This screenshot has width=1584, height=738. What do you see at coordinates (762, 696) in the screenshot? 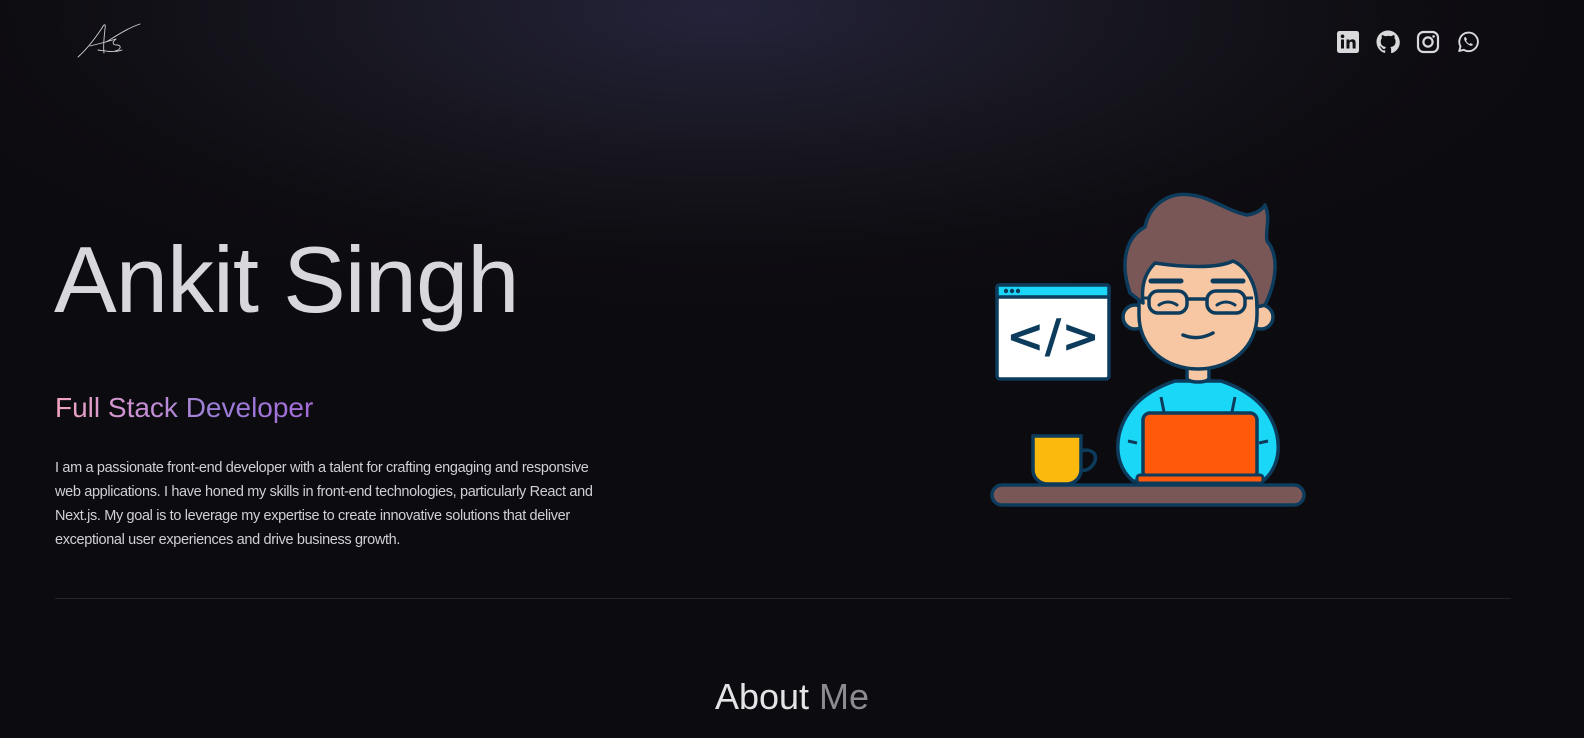
I see `about-title-part1: About` at bounding box center [762, 696].